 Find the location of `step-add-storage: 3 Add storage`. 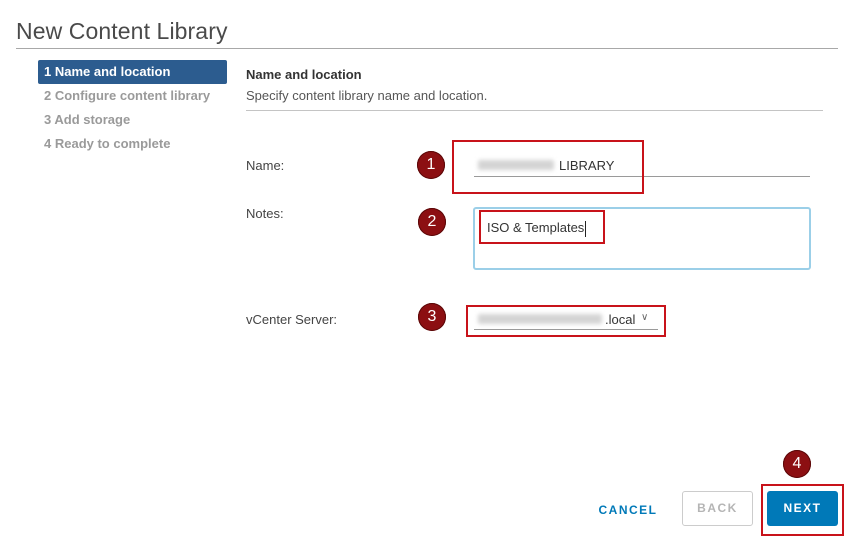

step-add-storage: 3 Add storage is located at coordinates (132, 120).